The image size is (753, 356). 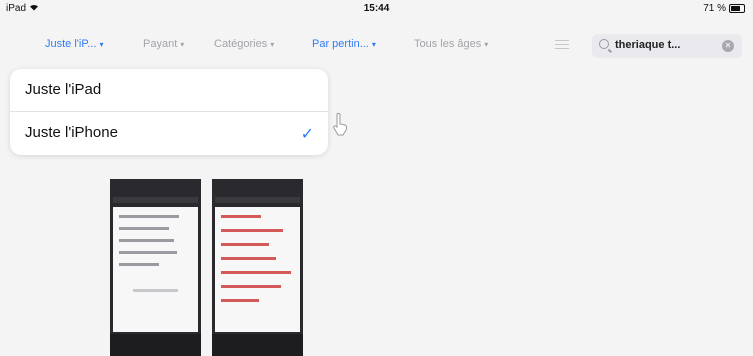 What do you see at coordinates (714, 8) in the screenshot?
I see `battery-percent: 71 %` at bounding box center [714, 8].